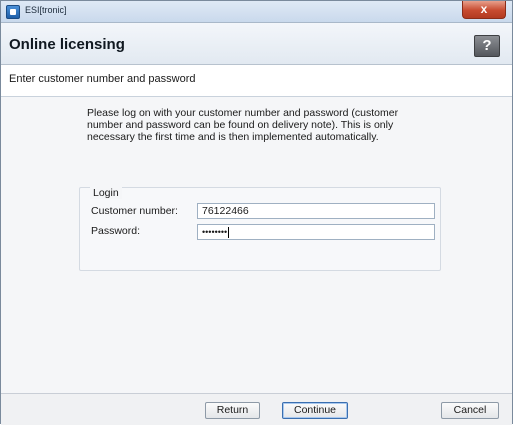 This screenshot has height=426, width=515. I want to click on return-button: Return, so click(232, 410).